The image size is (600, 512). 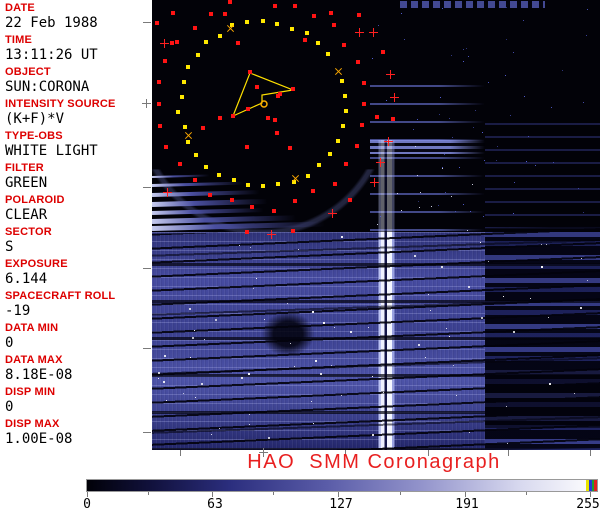 What do you see at coordinates (78, 370) in the screenshot?
I see `field-data-max: DATA MAX 8.18E-08` at bounding box center [78, 370].